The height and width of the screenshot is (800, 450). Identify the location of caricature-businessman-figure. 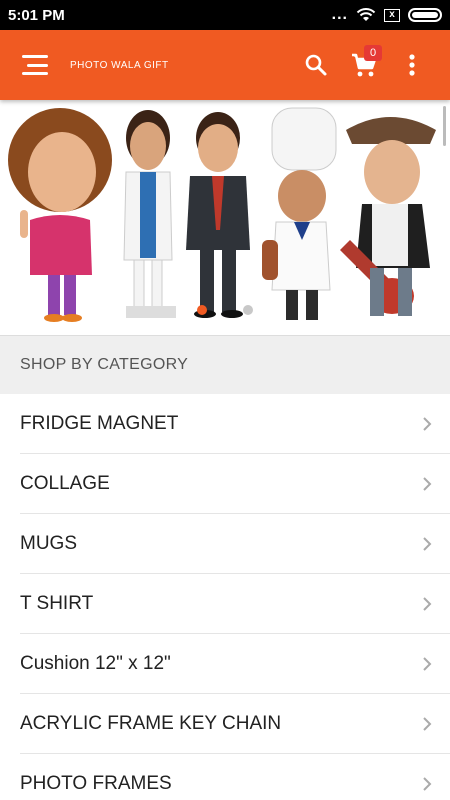
(218, 215).